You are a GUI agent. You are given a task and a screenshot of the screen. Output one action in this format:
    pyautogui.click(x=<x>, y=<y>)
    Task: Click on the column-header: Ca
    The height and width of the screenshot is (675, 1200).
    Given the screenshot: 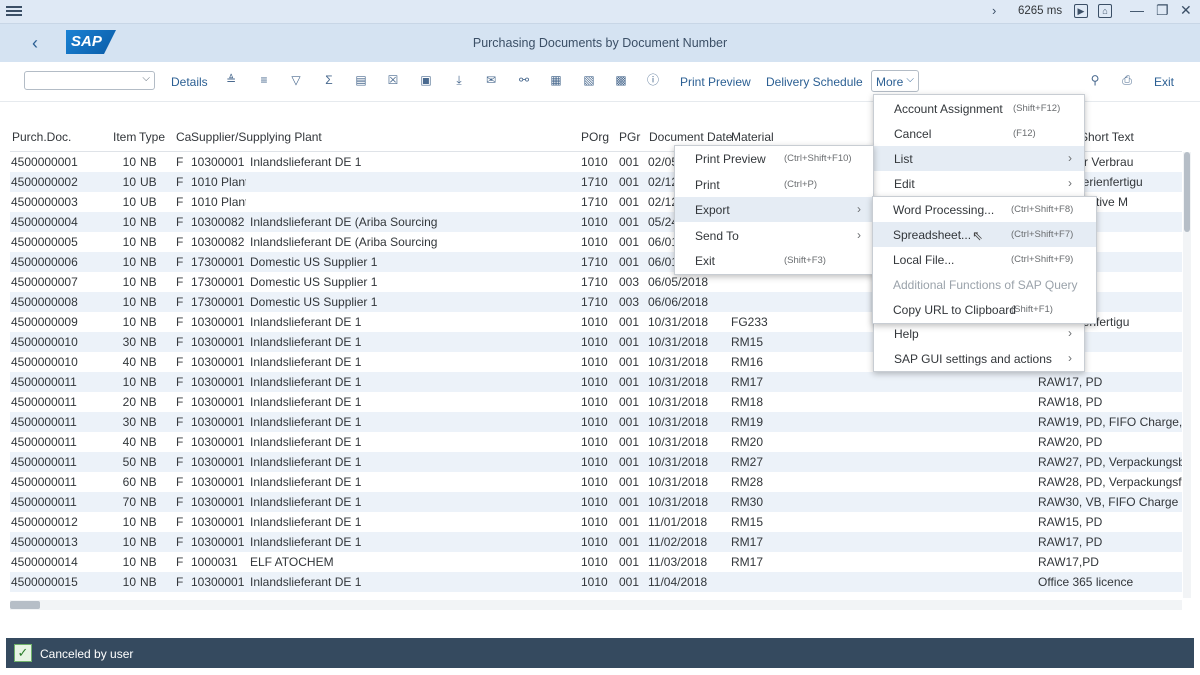 What is the action you would take?
    pyautogui.click(x=183, y=137)
    